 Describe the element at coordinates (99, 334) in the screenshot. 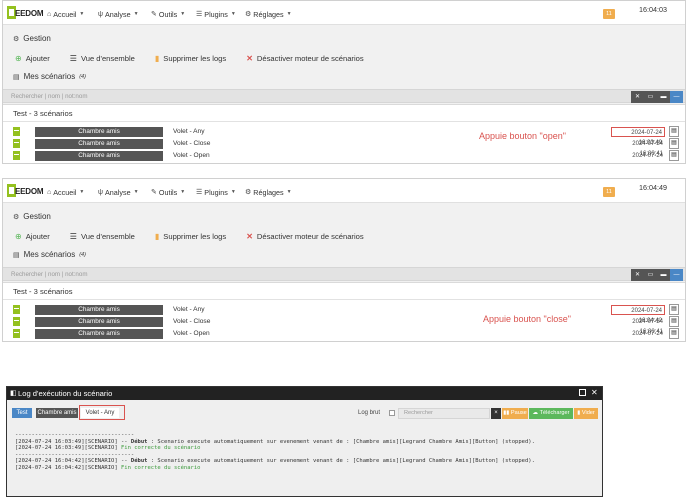

I see `object-badge: Chambre amis` at that location.